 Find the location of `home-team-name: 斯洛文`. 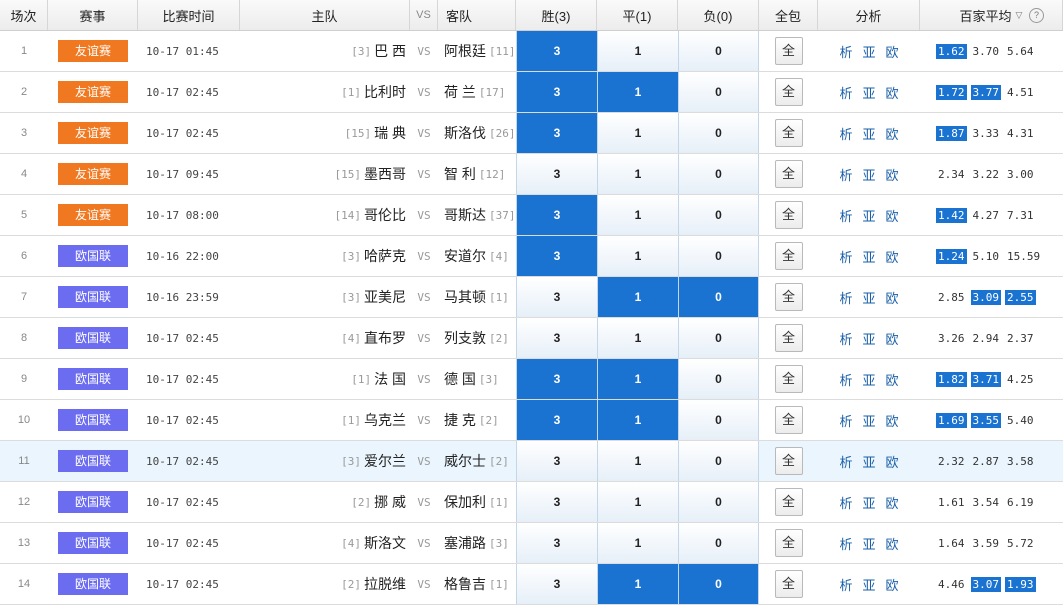

home-team-name: 斯洛文 is located at coordinates (385, 543).